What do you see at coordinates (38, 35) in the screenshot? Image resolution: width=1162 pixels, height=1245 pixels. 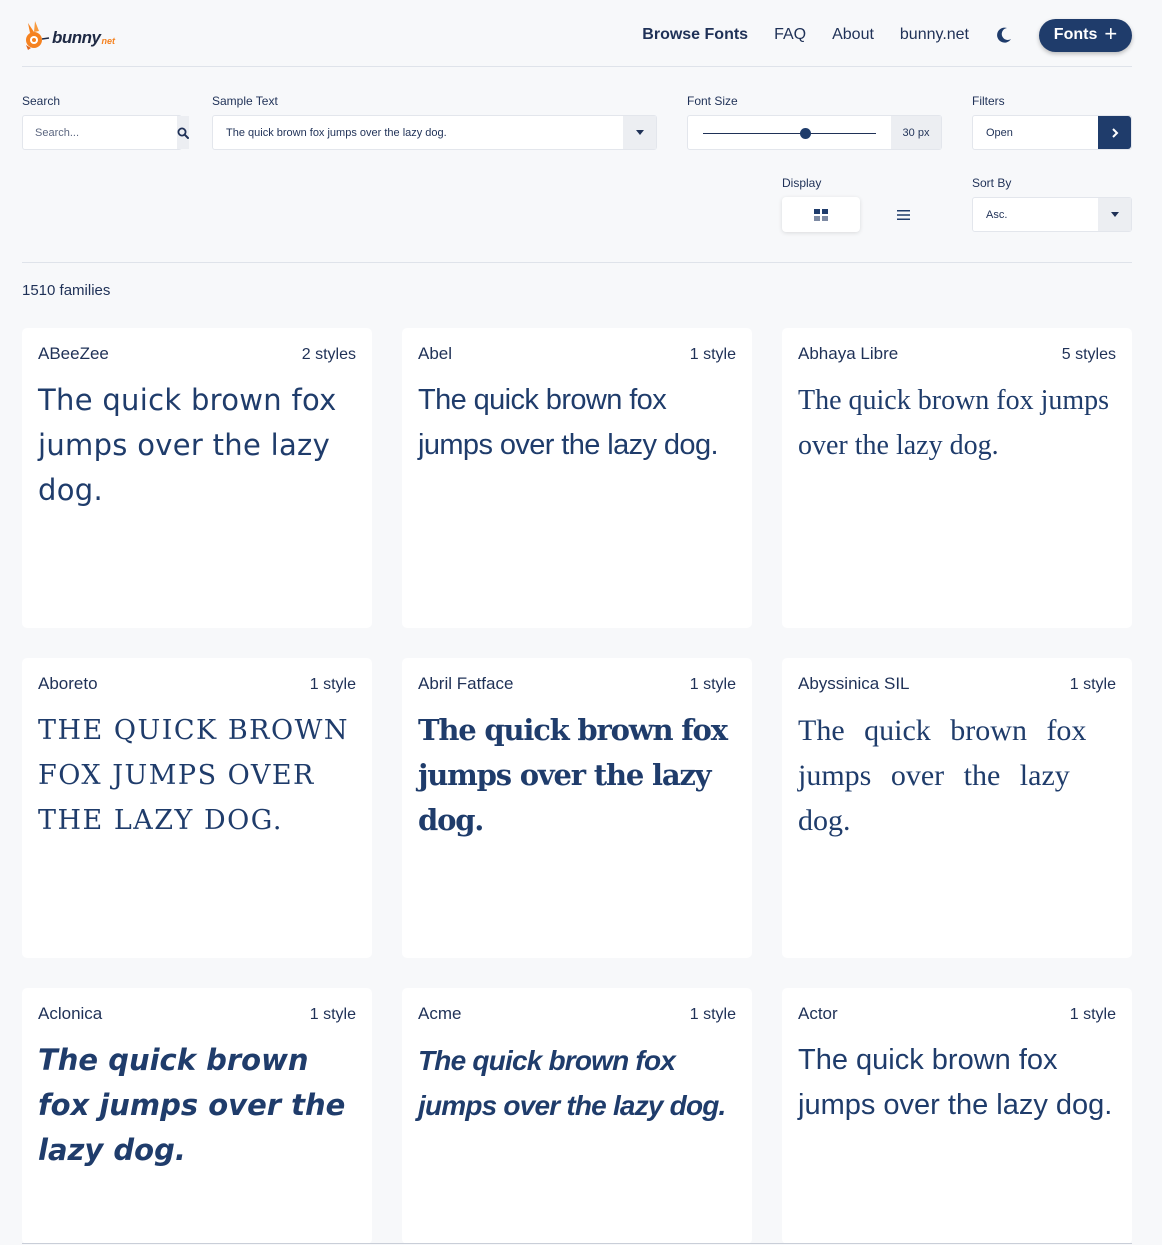 I see `bunny-logo-icon` at bounding box center [38, 35].